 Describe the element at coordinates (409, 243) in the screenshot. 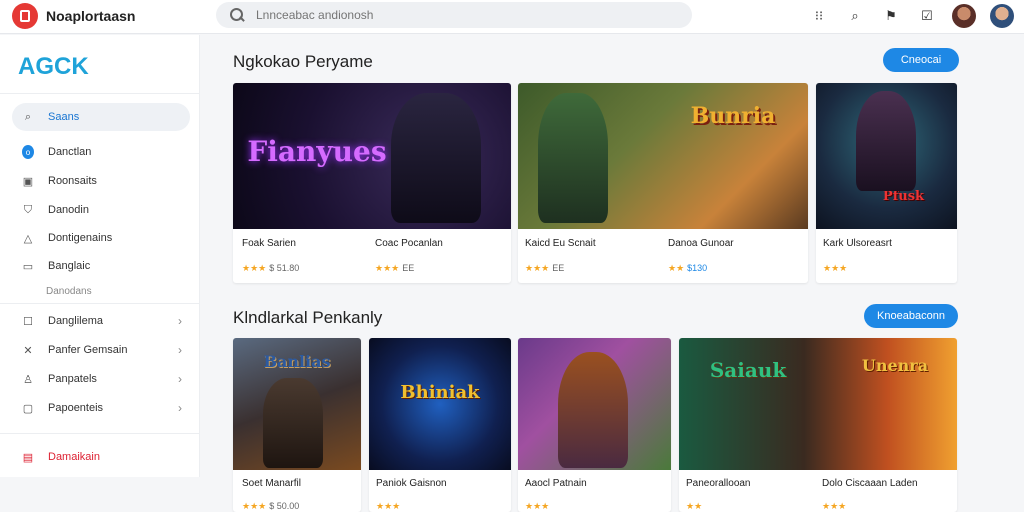

I see `card-title: Coac Pocanlan` at that location.